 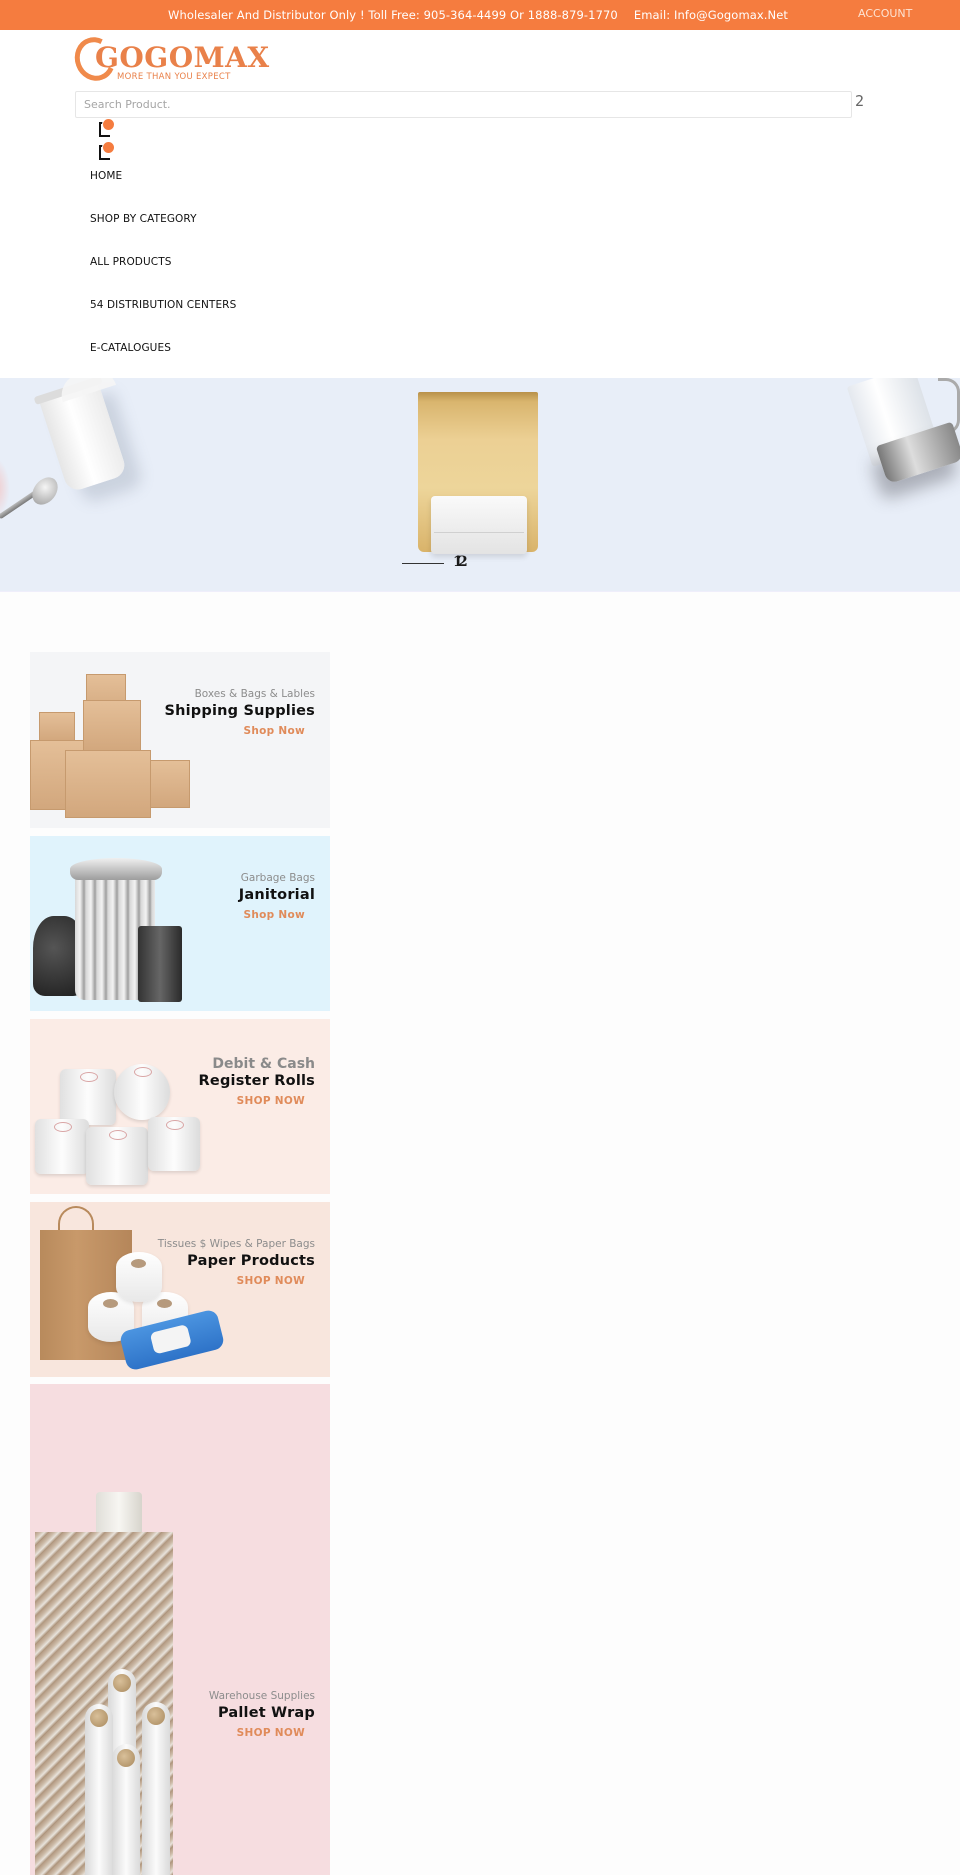 What do you see at coordinates (423, 563) in the screenshot?
I see `slider-progress-line` at bounding box center [423, 563].